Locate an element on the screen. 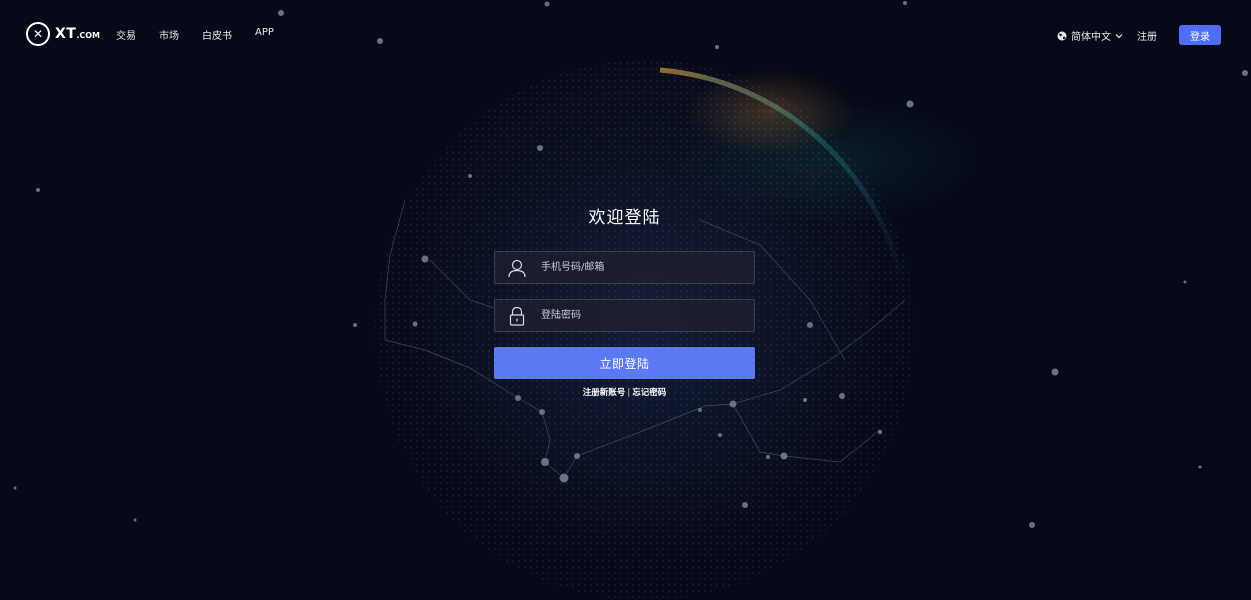 The image size is (1251, 600). register-new-account-link: 注册新账号 is located at coordinates (604, 393).